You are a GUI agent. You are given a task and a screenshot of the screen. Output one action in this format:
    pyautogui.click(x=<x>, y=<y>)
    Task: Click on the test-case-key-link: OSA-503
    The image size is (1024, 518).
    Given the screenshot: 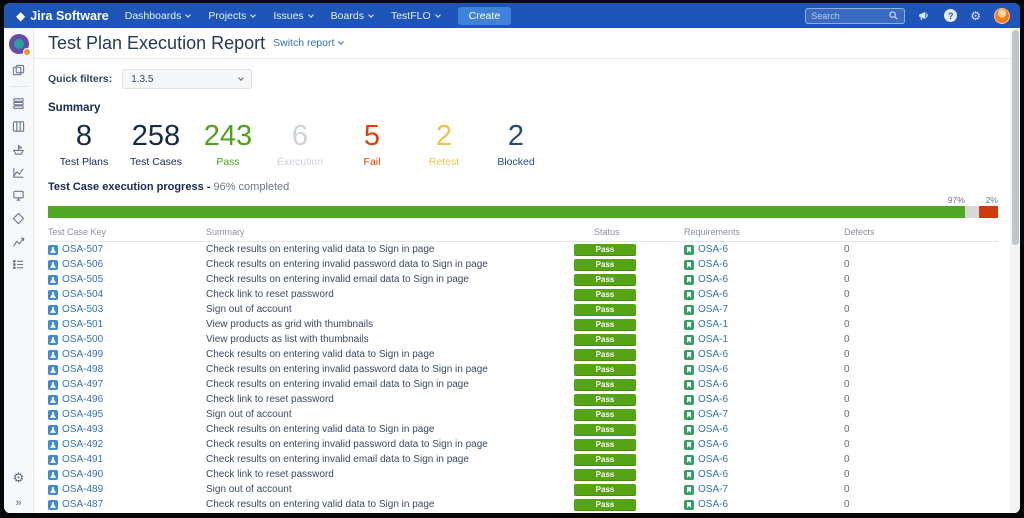 What is the action you would take?
    pyautogui.click(x=82, y=309)
    